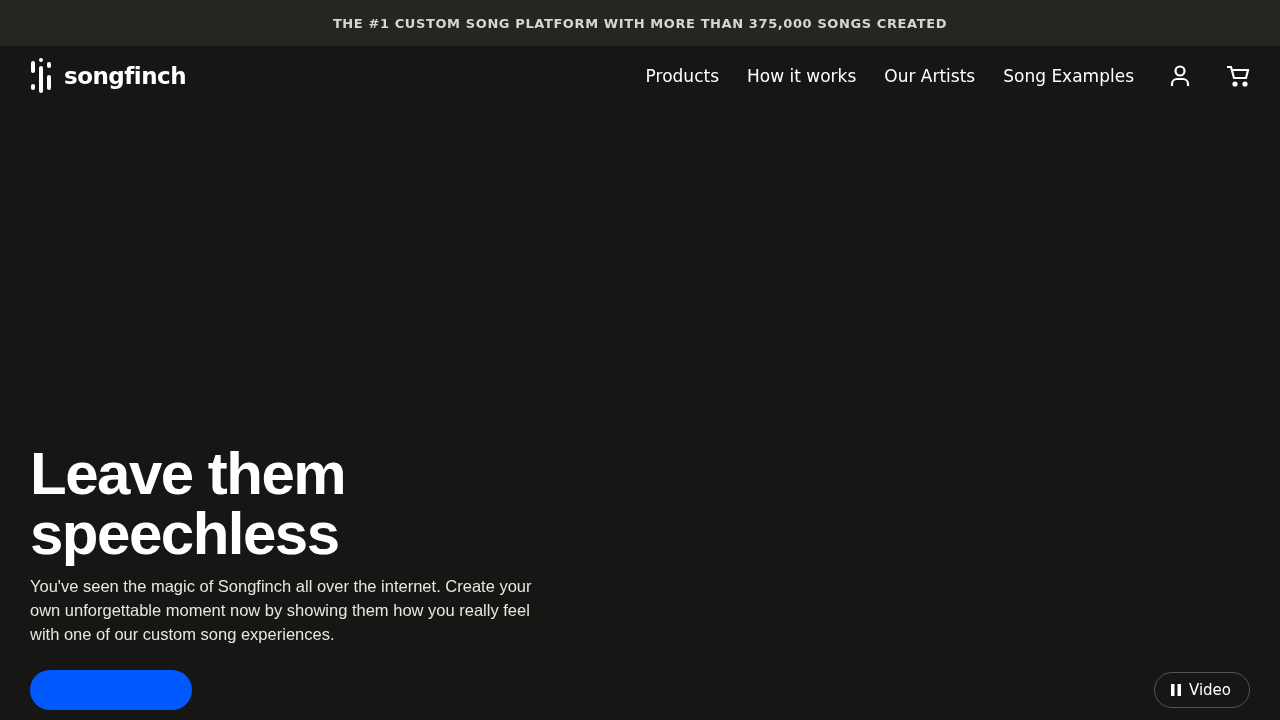 The height and width of the screenshot is (720, 1280). What do you see at coordinates (1175, 690) in the screenshot?
I see `pause-icon` at bounding box center [1175, 690].